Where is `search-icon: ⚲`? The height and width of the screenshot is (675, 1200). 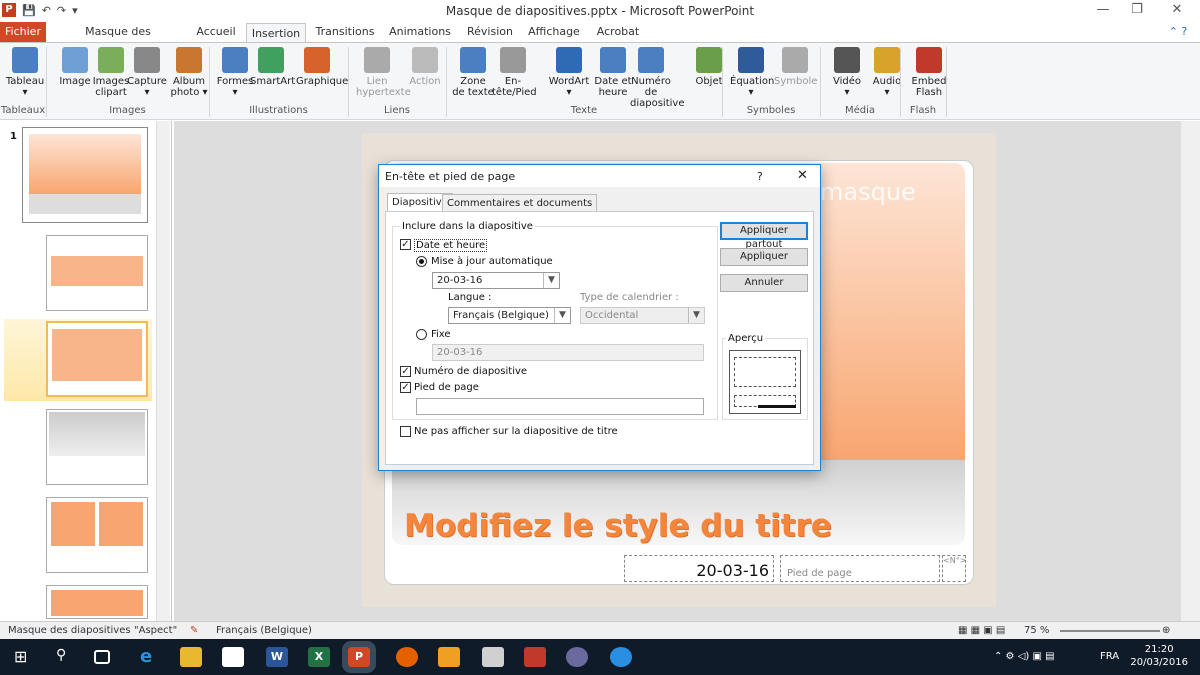 search-icon: ⚲ is located at coordinates (67, 657).